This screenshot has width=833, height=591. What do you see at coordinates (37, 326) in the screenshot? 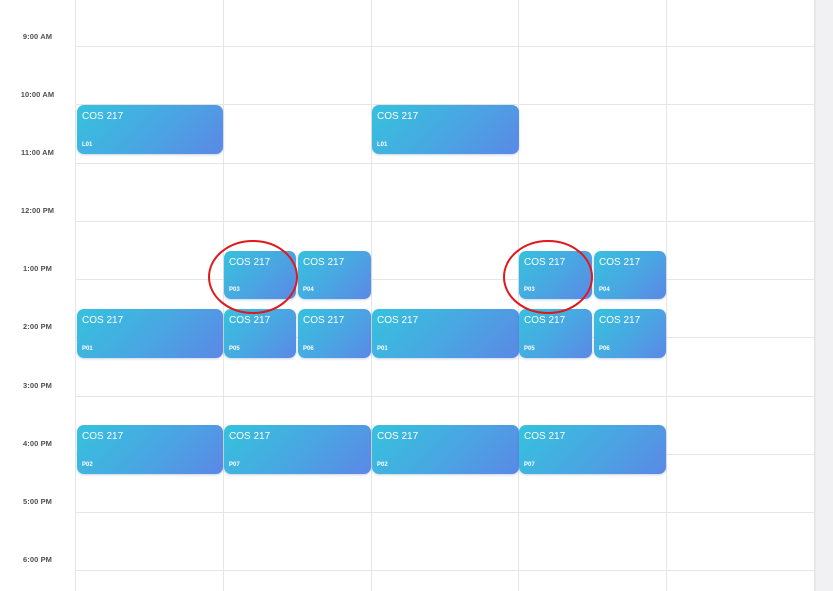
I see `time-label: 2:00 PM` at bounding box center [37, 326].